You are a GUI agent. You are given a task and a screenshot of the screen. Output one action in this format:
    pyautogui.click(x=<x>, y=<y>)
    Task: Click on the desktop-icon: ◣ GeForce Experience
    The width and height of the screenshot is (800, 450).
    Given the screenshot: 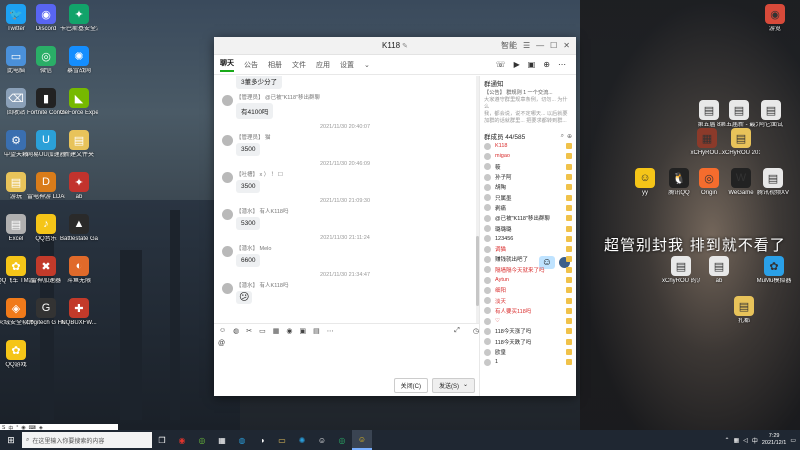 What is the action you would take?
    pyautogui.click(x=79, y=102)
    